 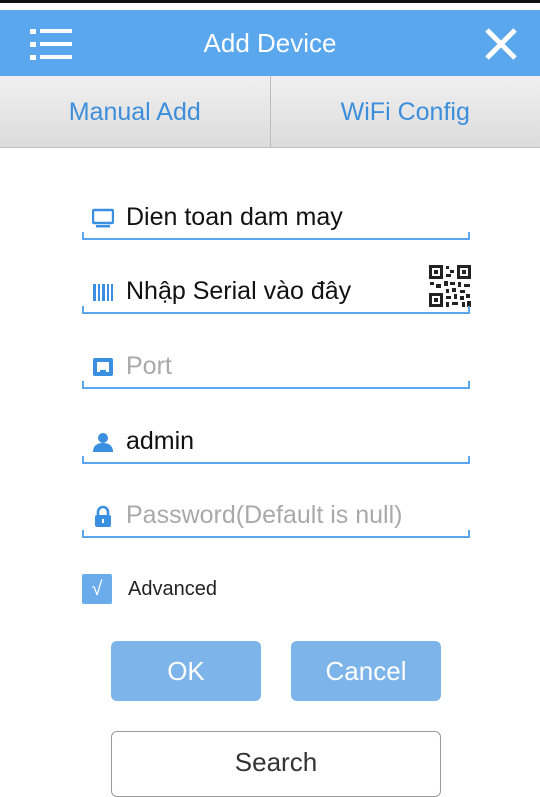 I want to click on header-bar: Add Device, so click(x=270, y=43).